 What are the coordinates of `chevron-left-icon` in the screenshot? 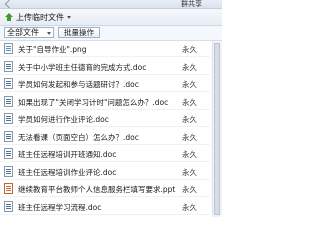 It's located at (9, 4).